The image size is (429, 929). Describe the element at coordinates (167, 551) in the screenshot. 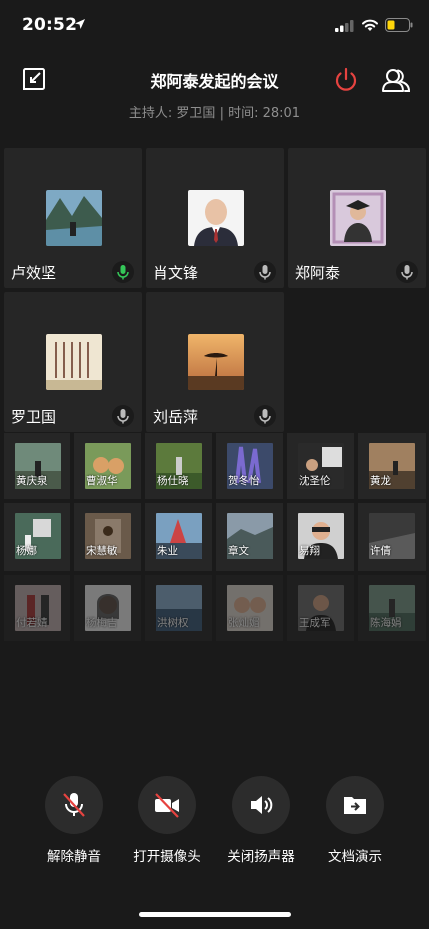

I see `participant-name: 朱业` at that location.